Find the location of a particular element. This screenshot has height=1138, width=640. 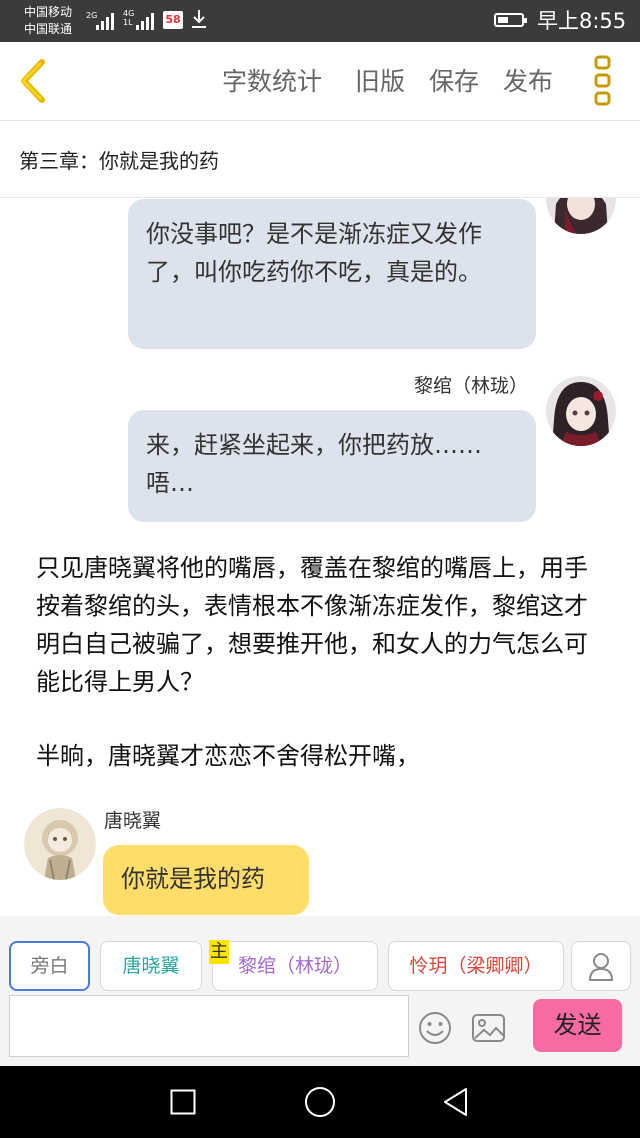

send-button: 发送 is located at coordinates (577, 1025).